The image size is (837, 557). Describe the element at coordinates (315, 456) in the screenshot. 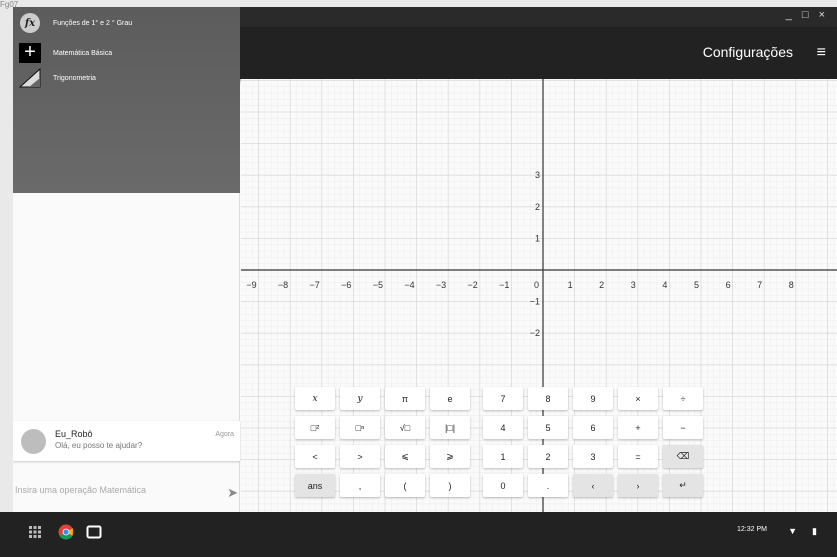

I see `key-less: <` at that location.